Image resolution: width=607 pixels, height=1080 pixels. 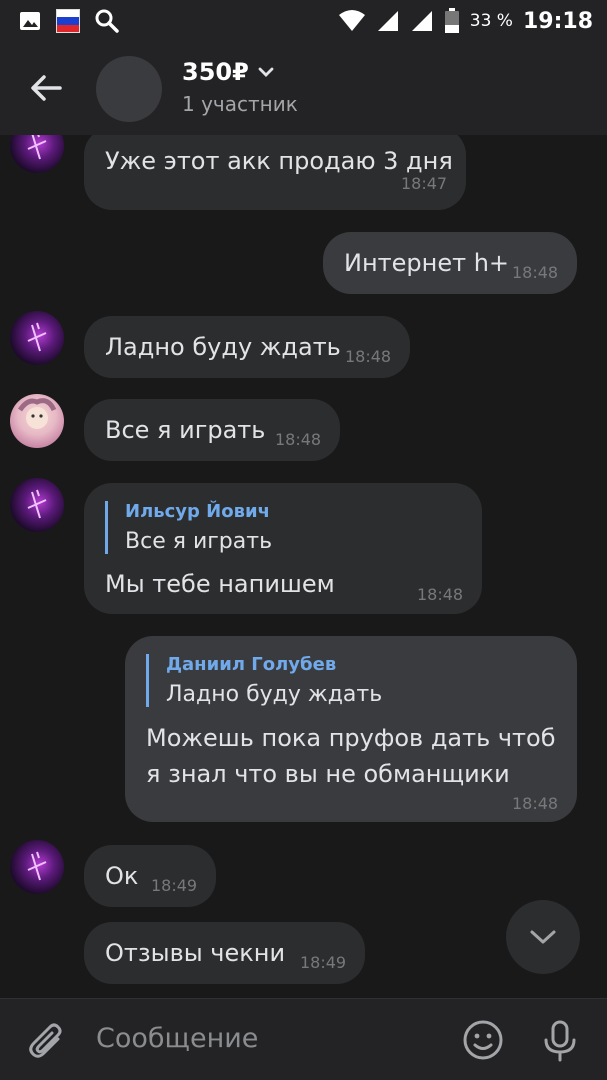 What do you see at coordinates (68, 21) in the screenshot?
I see `russia-flag-icon` at bounding box center [68, 21].